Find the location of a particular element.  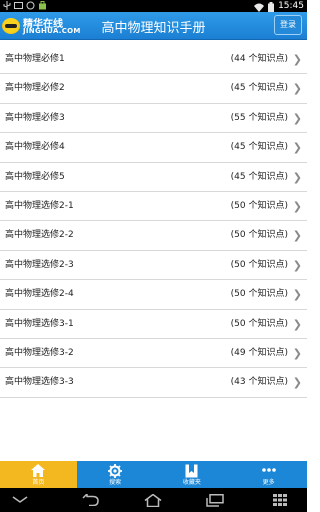

recent-apps-icon is located at coordinates (215, 500).